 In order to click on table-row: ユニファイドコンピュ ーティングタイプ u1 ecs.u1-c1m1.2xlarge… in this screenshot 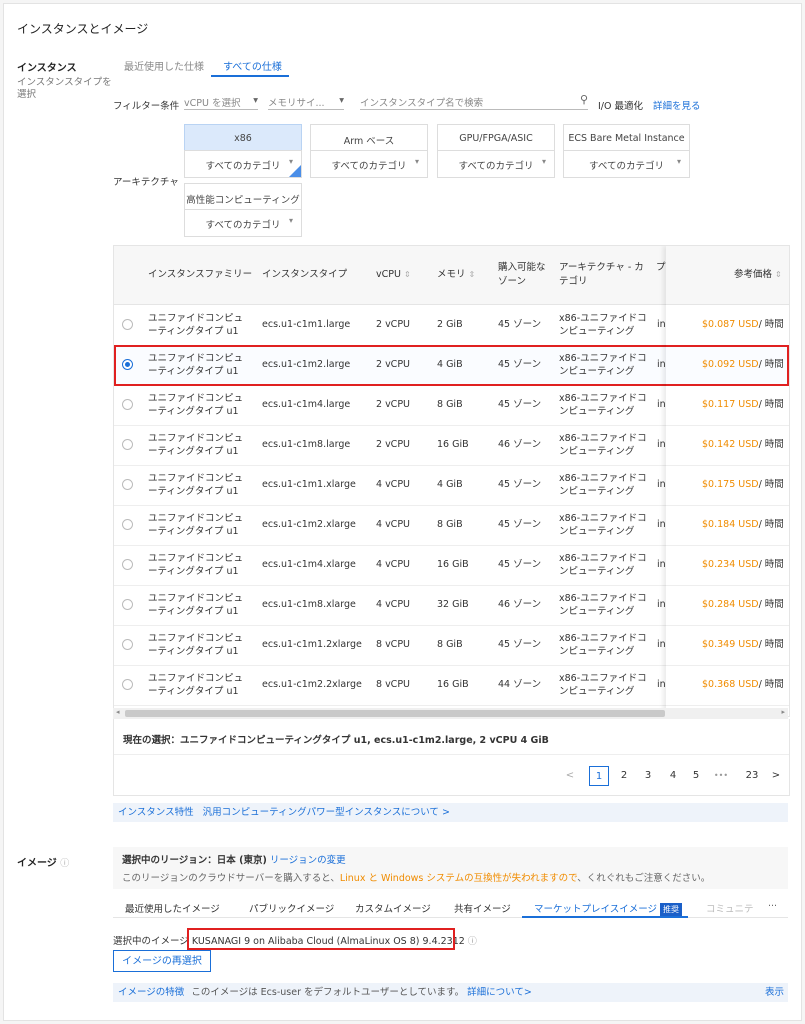, I will do `click(451, 645)`.